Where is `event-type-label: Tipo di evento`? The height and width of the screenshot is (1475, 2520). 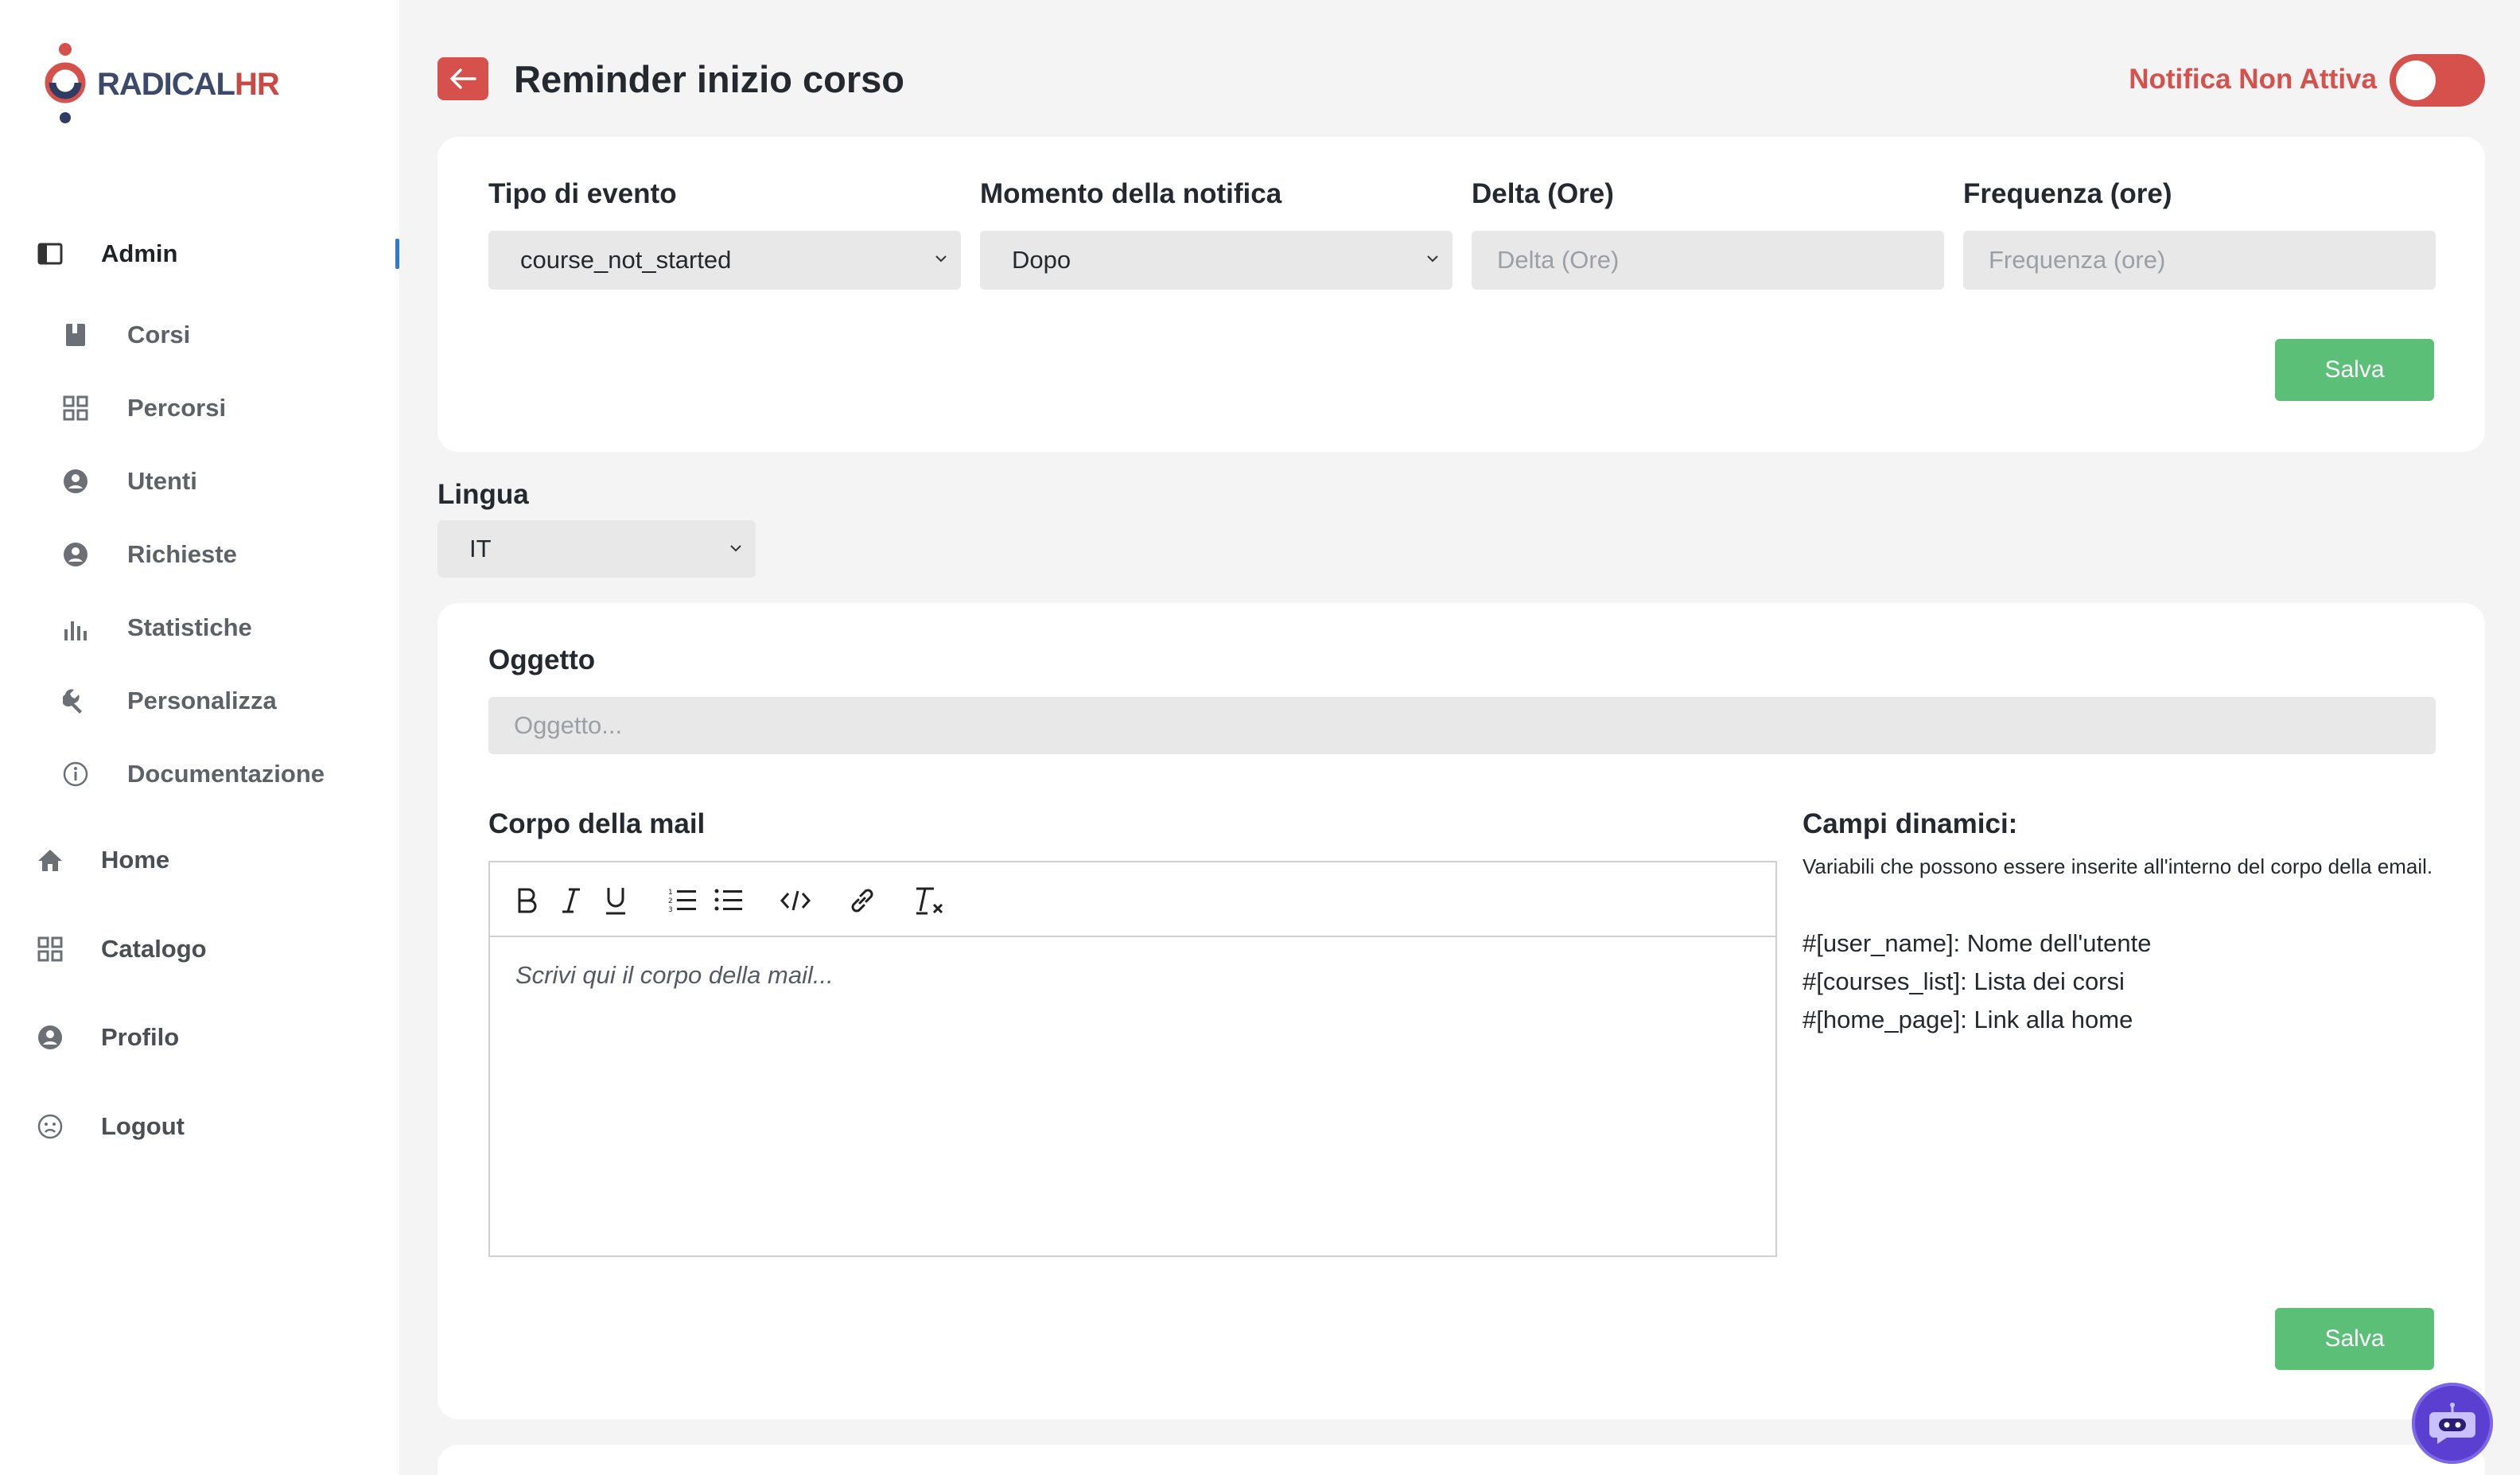 event-type-label: Tipo di evento is located at coordinates (582, 193).